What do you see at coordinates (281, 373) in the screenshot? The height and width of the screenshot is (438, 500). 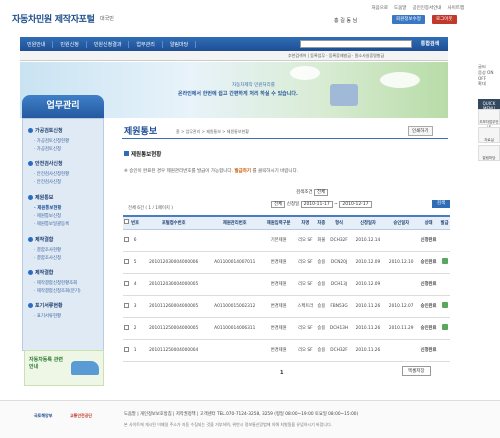 I see `pagination-current: 1` at bounding box center [281, 373].